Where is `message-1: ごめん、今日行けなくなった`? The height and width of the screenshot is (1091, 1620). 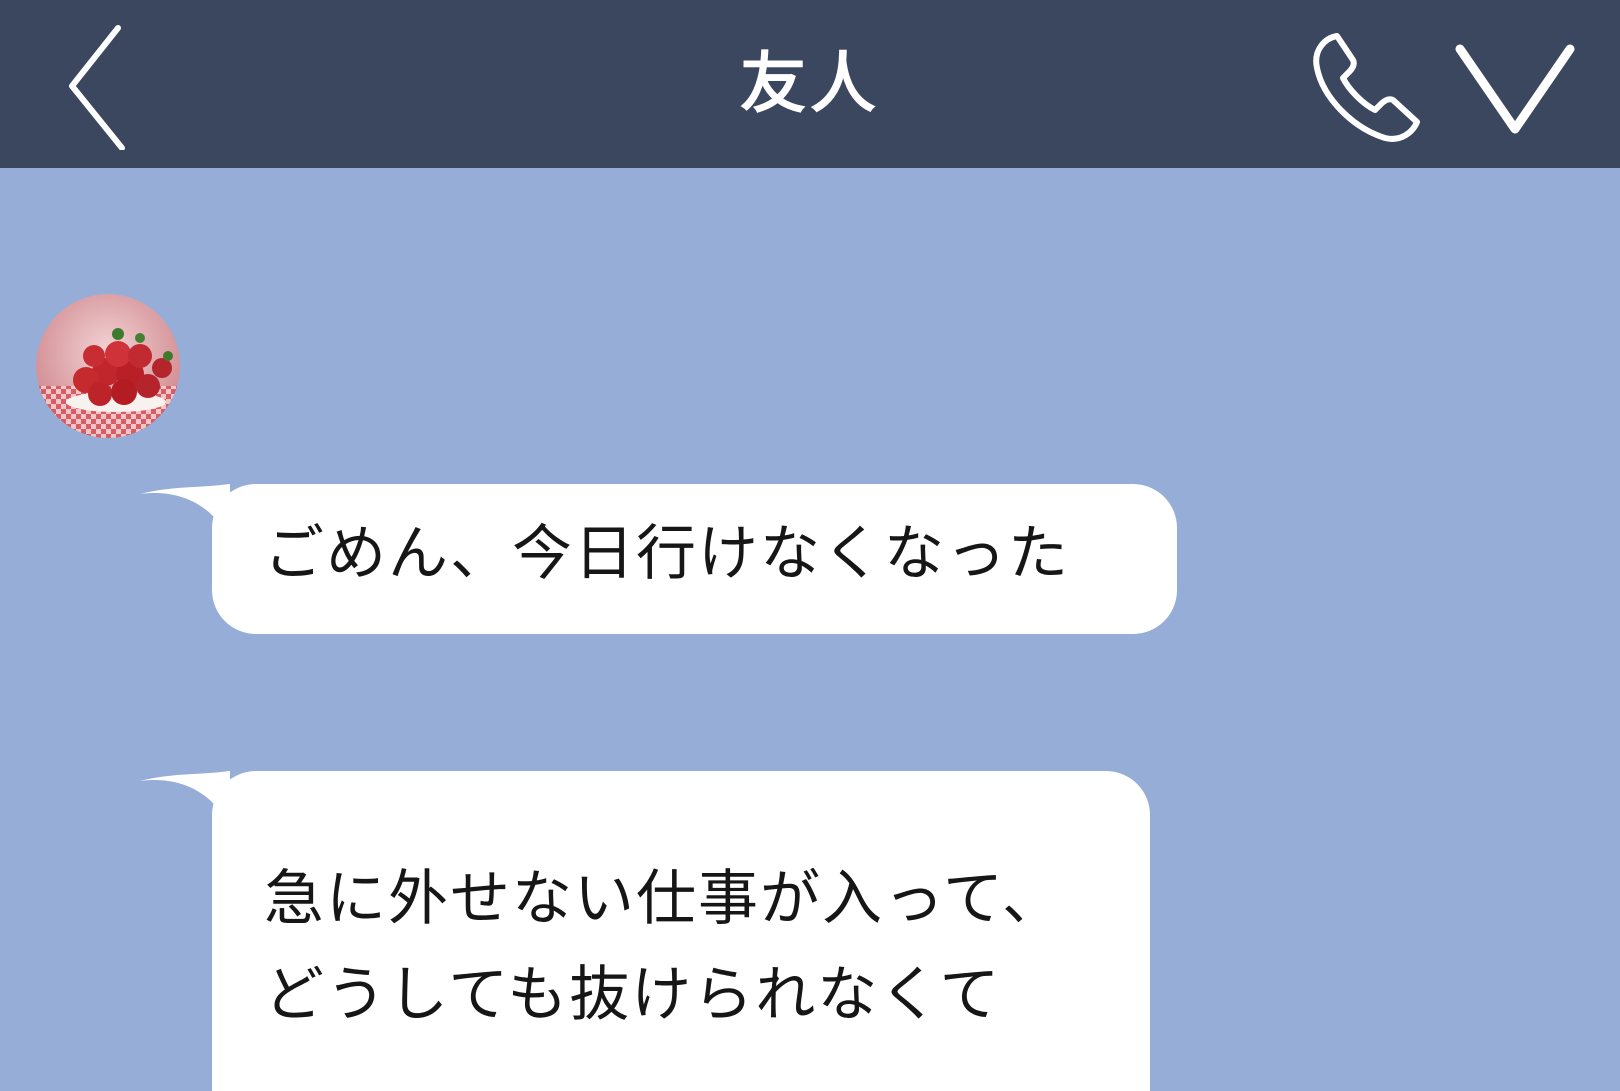
message-1: ごめん、今日行けなくなった is located at coordinates (660, 559).